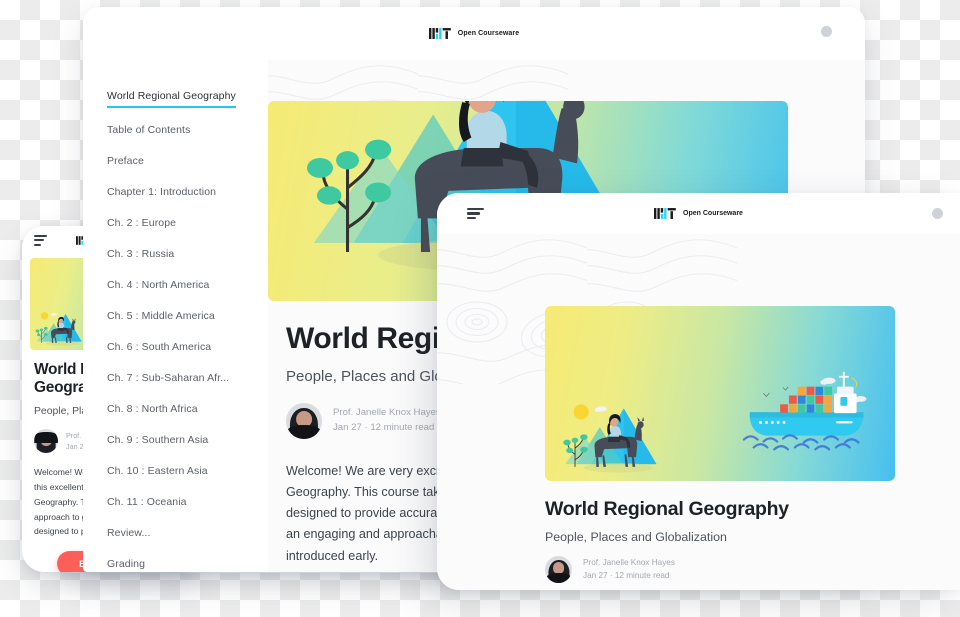 Image resolution: width=960 pixels, height=617 pixels. Describe the element at coordinates (187, 316) in the screenshot. I see `sidebar-item-chapter-5: Ch. 5 : Middle America` at that location.